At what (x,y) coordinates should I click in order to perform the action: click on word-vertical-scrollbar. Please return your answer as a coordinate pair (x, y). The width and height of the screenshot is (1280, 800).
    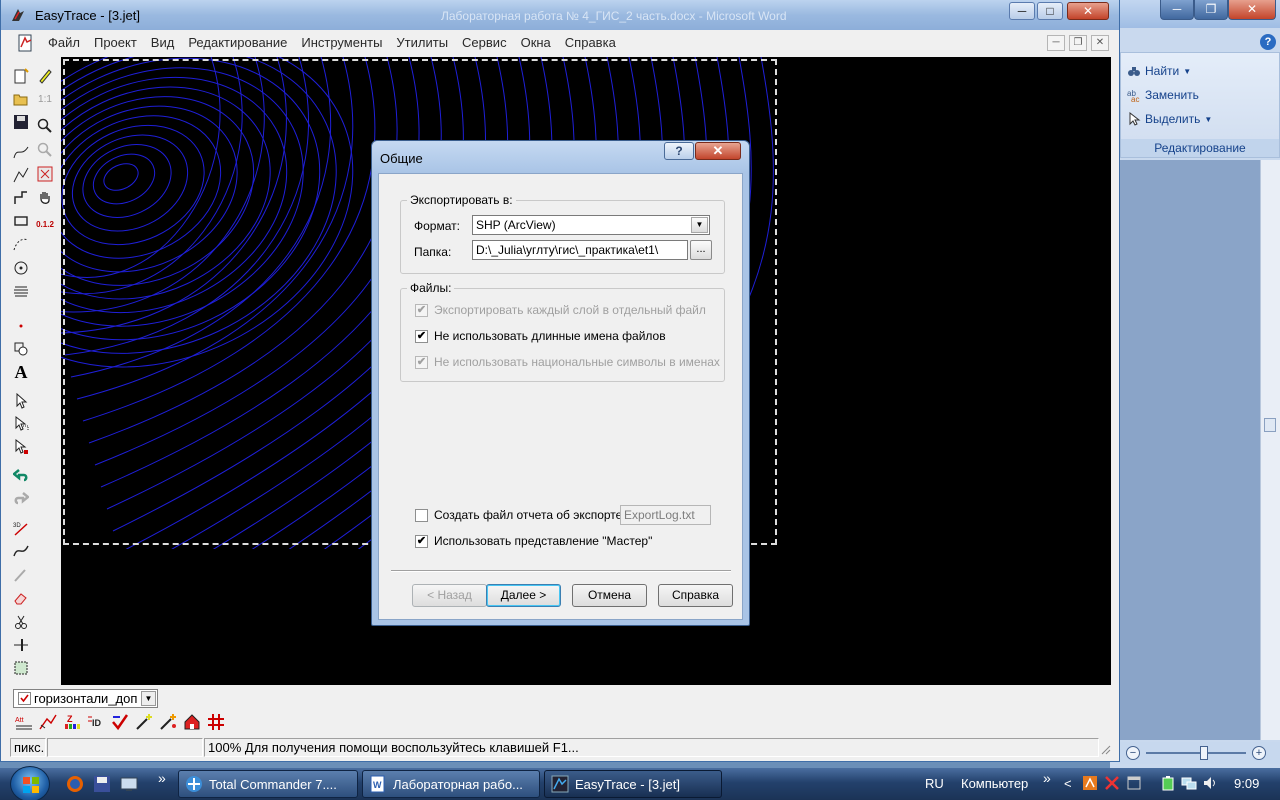
    Looking at the image, I should click on (1270, 450).